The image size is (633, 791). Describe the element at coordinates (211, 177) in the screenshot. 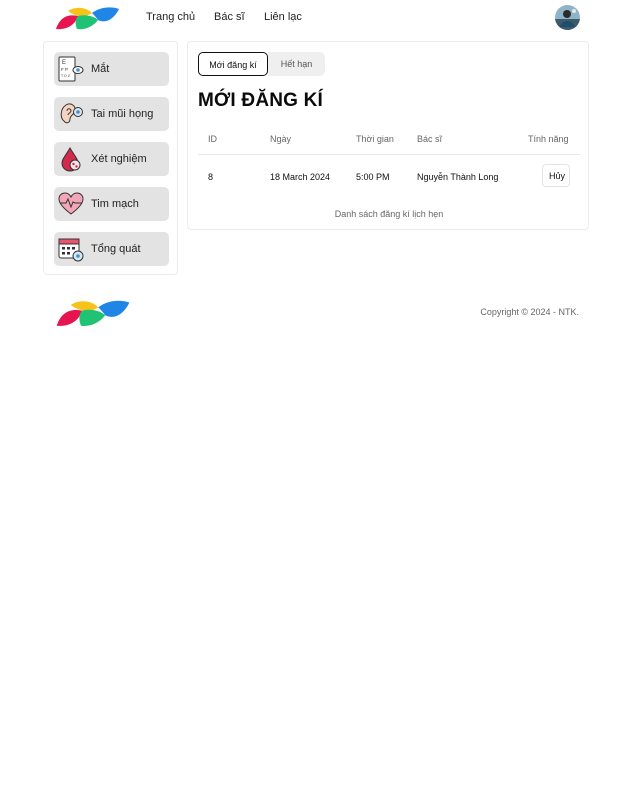

I see `cell-id: 8` at that location.